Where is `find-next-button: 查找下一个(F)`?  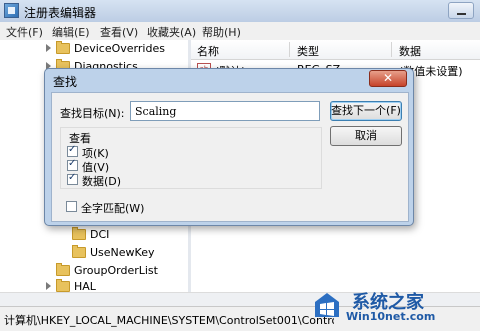 find-next-button: 查找下一个(F) is located at coordinates (366, 111).